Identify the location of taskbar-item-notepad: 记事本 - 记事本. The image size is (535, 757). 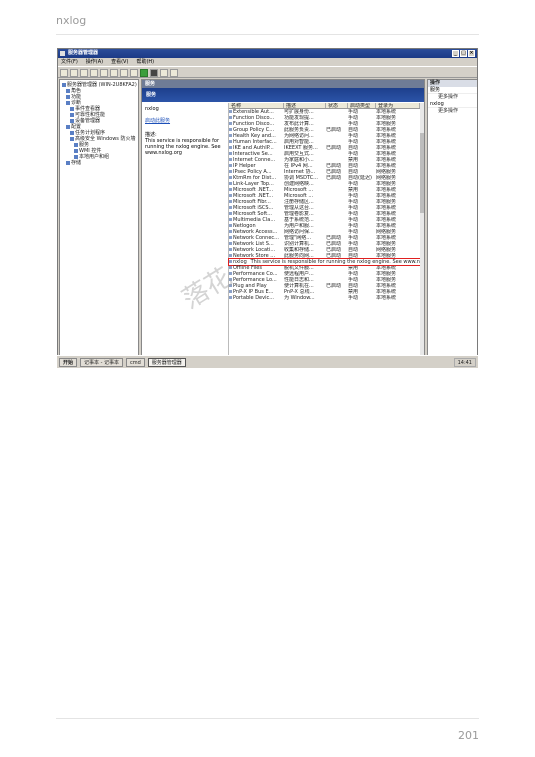
(101, 362).